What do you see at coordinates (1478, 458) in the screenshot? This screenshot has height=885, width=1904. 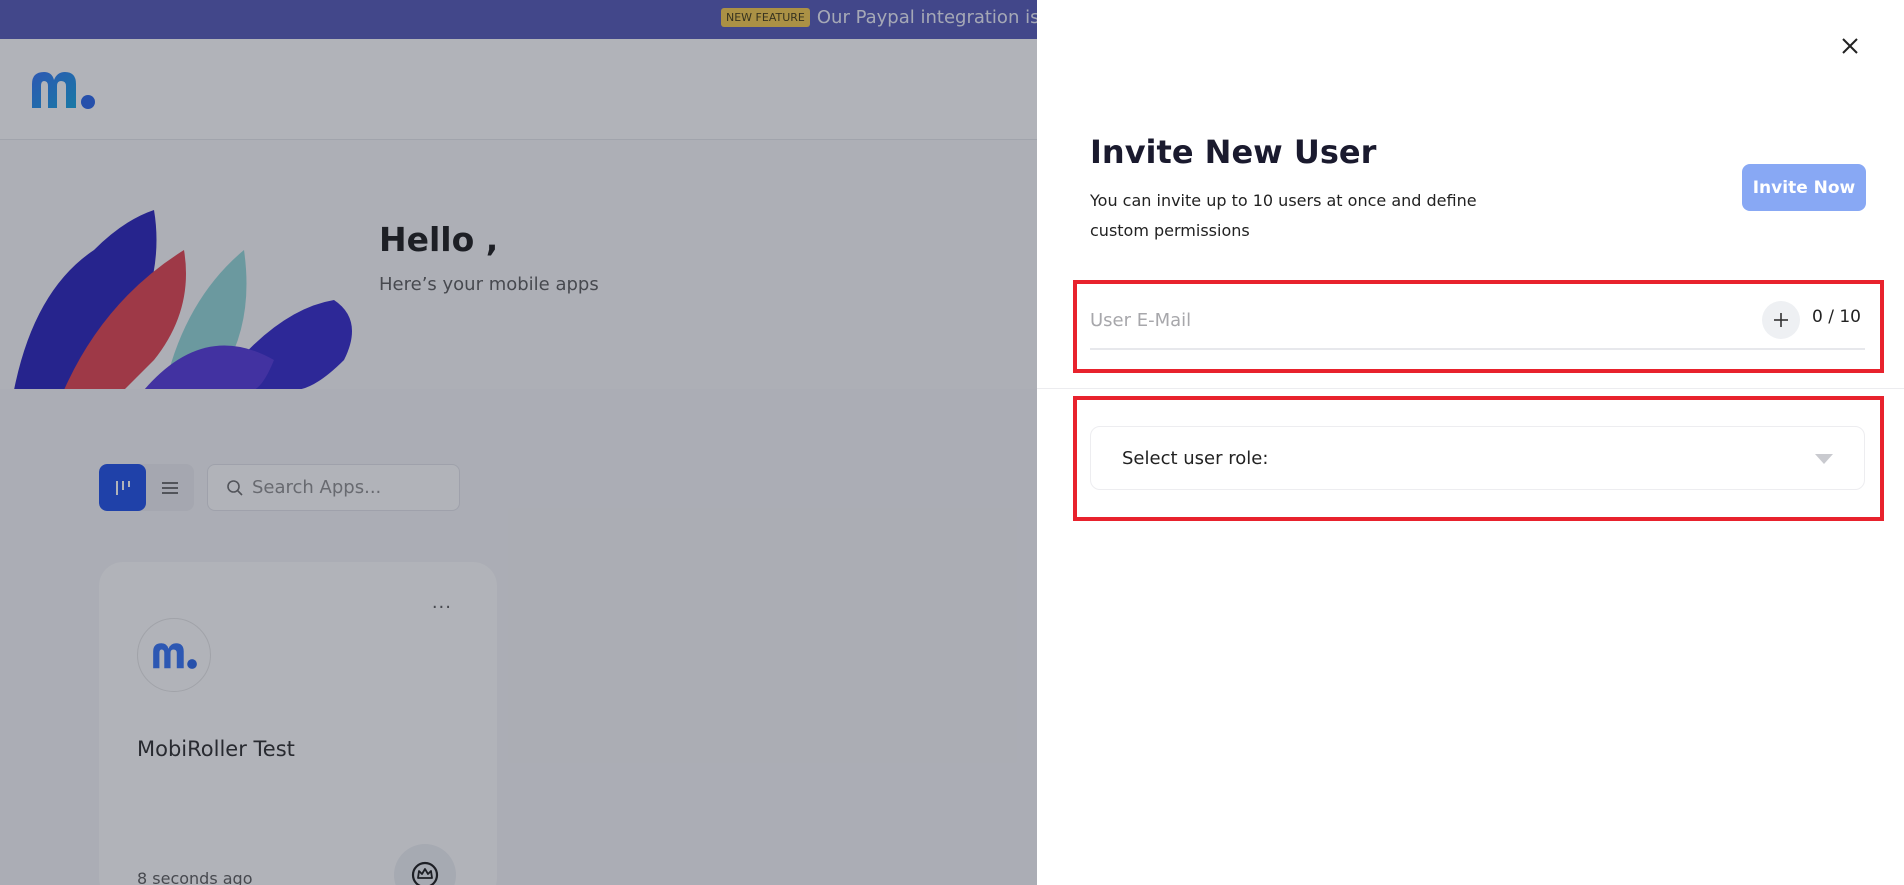 I see `role-highlight-box` at bounding box center [1478, 458].